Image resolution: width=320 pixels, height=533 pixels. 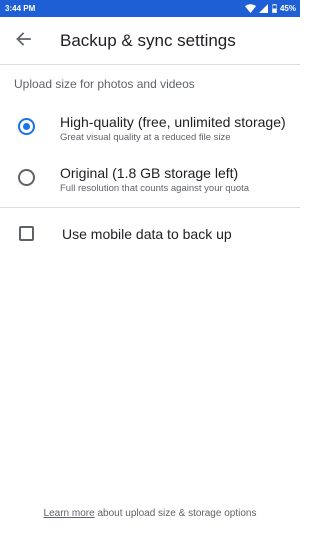 I want to click on status-time: 3:44 PM, so click(x=20, y=8).